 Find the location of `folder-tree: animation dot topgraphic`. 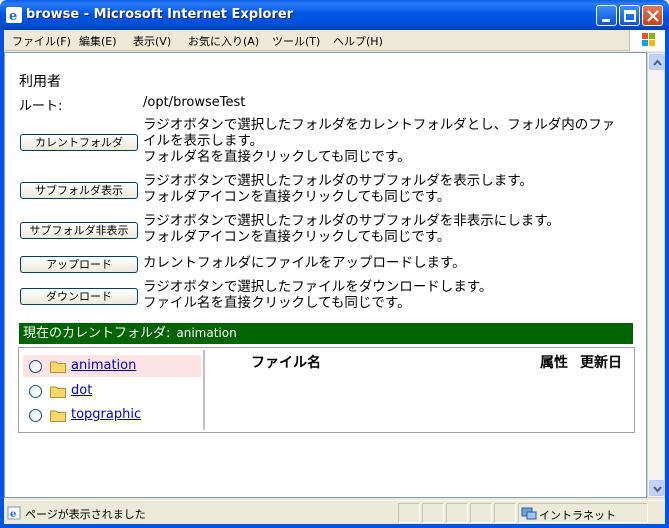

folder-tree: animation dot topgraphic is located at coordinates (113, 390).